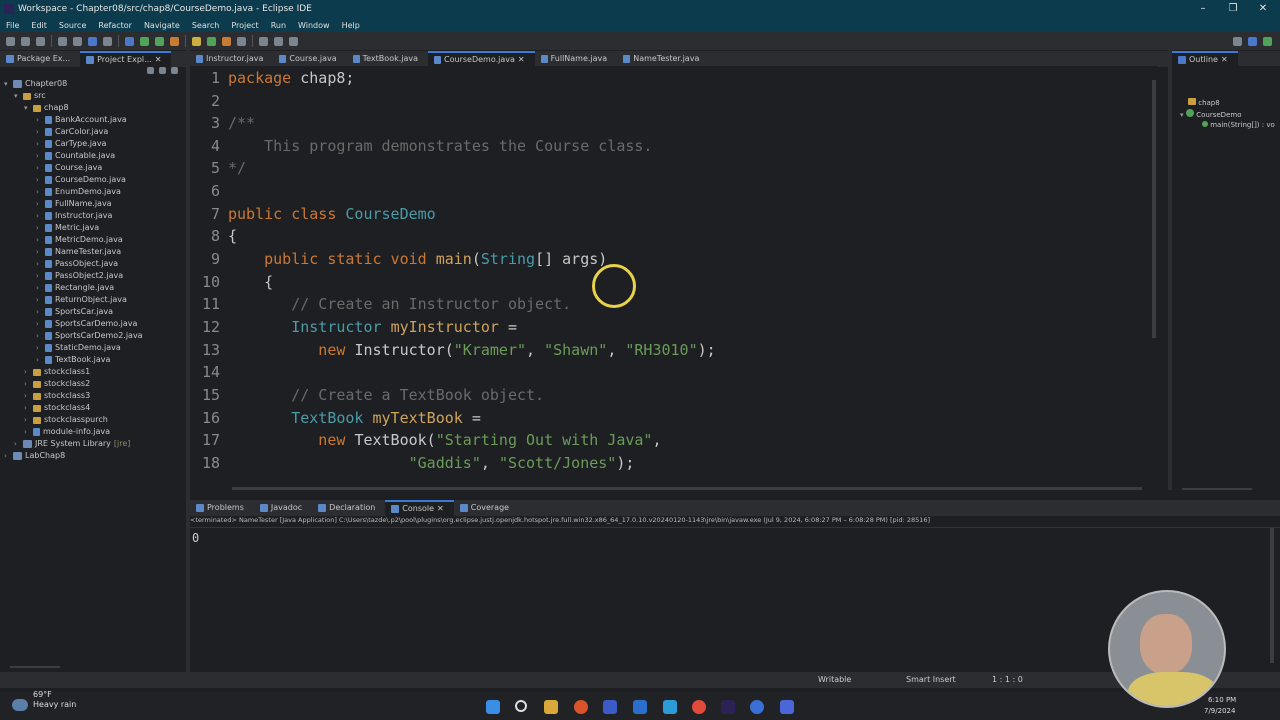 The height and width of the screenshot is (720, 1280). What do you see at coordinates (10, 41) in the screenshot?
I see `new-icon` at bounding box center [10, 41].